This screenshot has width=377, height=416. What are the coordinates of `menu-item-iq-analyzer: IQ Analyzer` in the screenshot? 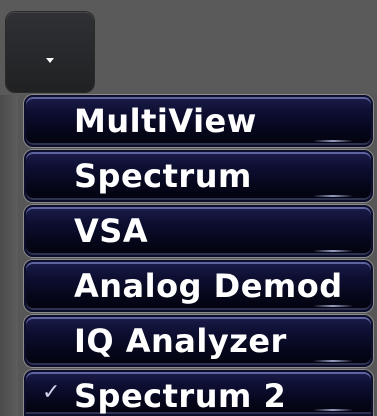 It's located at (198, 341).